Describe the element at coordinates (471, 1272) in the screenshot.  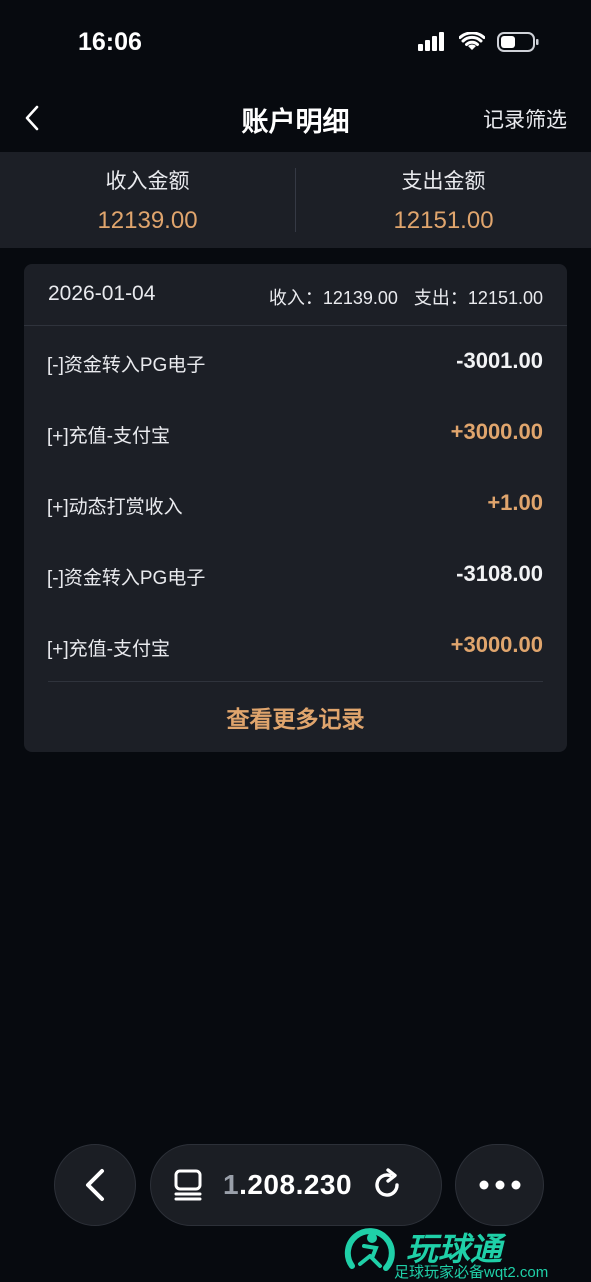
I see `watermark-subtitle: 足球玩家必备wqt2.com` at that location.